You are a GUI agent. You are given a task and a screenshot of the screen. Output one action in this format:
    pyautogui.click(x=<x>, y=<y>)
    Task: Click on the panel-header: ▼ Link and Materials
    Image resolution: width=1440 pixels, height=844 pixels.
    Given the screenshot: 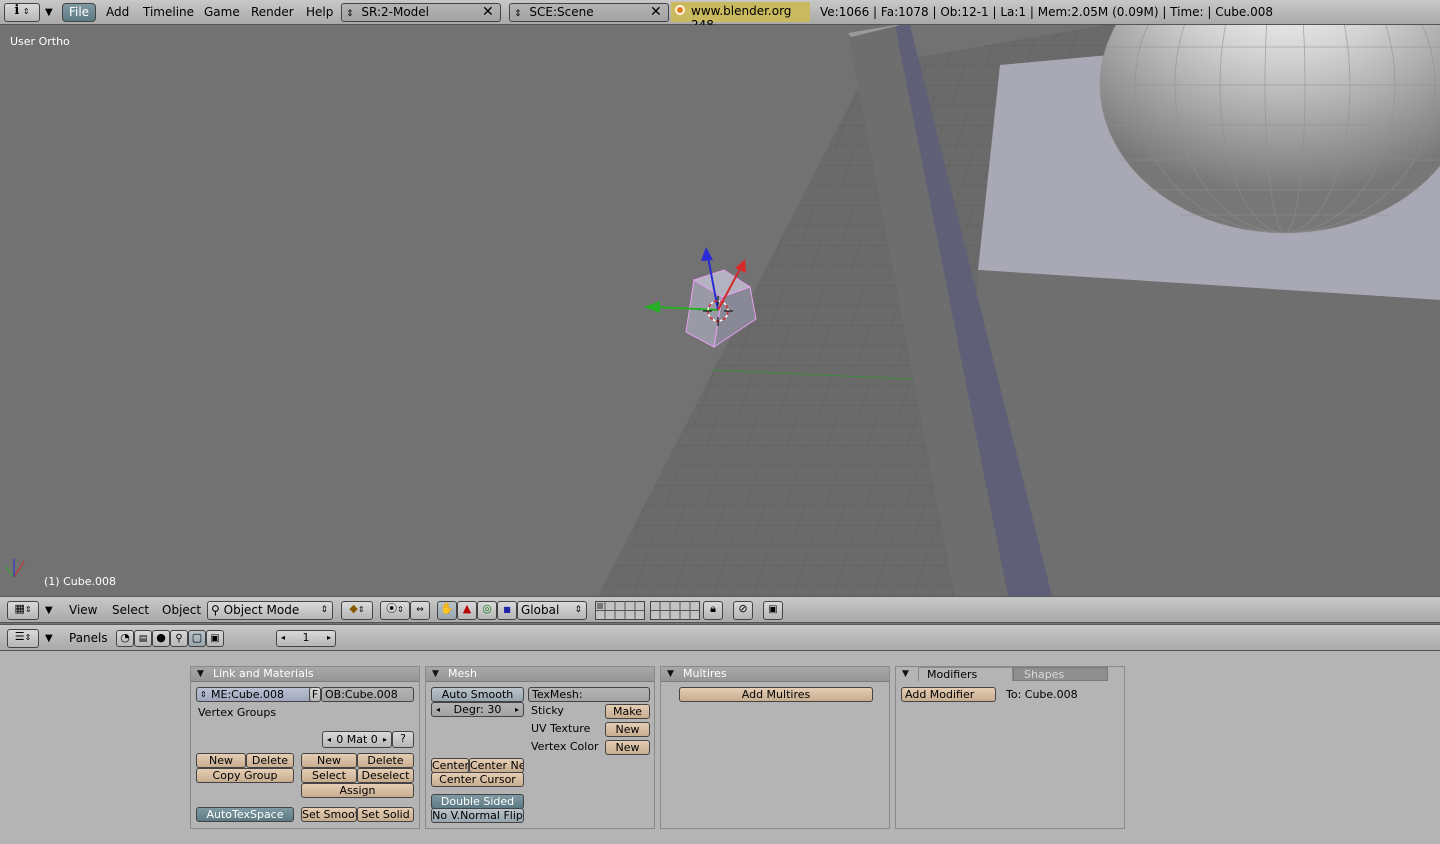 What is the action you would take?
    pyautogui.click(x=305, y=674)
    